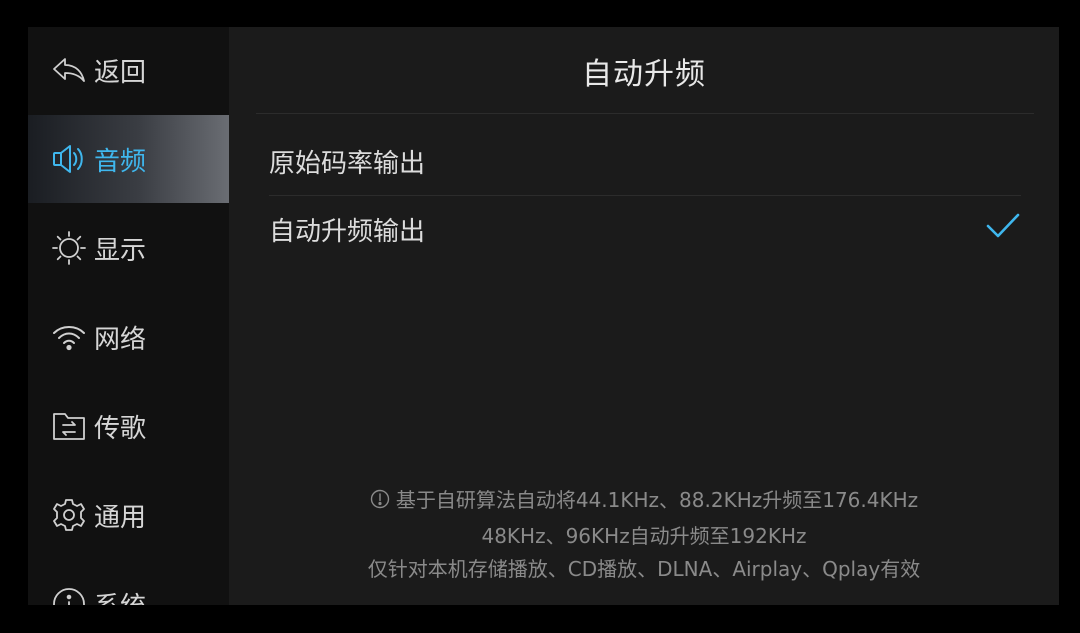 The width and height of the screenshot is (1080, 633). What do you see at coordinates (120, 72) in the screenshot?
I see `back-label: 返回` at bounding box center [120, 72].